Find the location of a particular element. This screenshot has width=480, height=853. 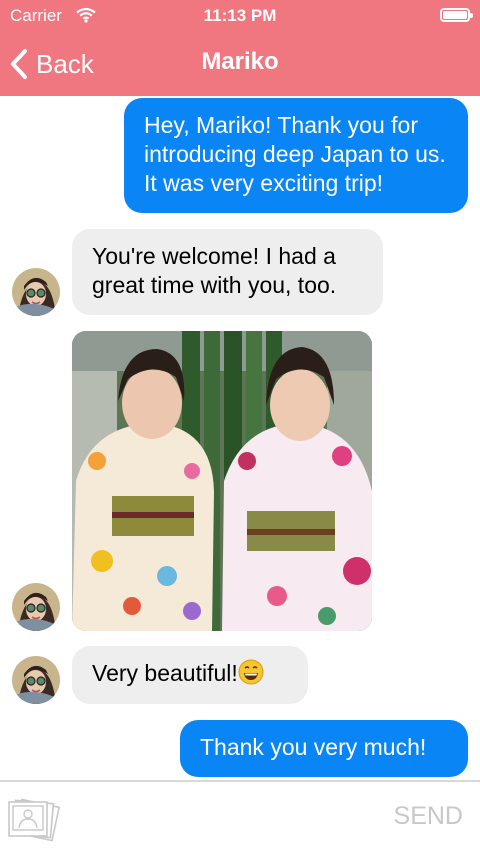

send-button: SEND is located at coordinates (428, 816).